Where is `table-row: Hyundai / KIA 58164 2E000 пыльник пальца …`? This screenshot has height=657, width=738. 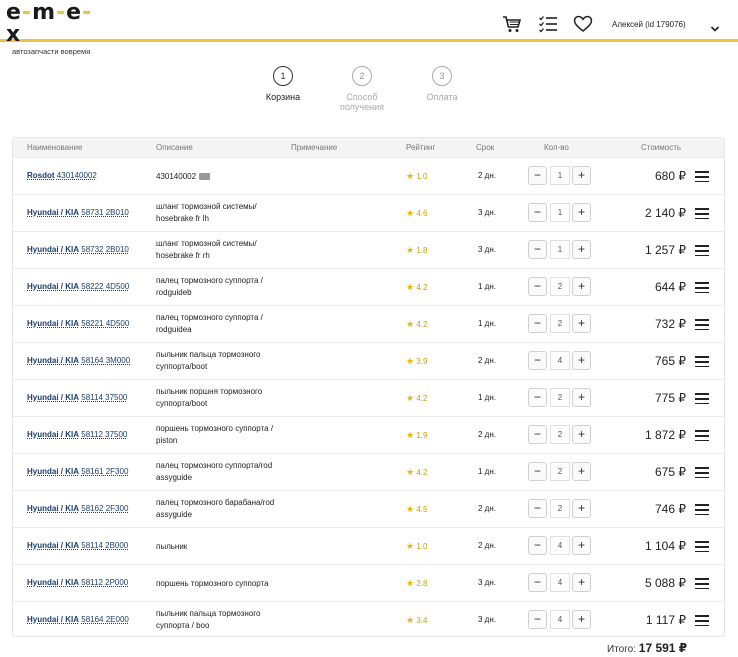
table-row: Hyundai / KIA 58164 2E000 пыльник пальца … is located at coordinates (368, 619).